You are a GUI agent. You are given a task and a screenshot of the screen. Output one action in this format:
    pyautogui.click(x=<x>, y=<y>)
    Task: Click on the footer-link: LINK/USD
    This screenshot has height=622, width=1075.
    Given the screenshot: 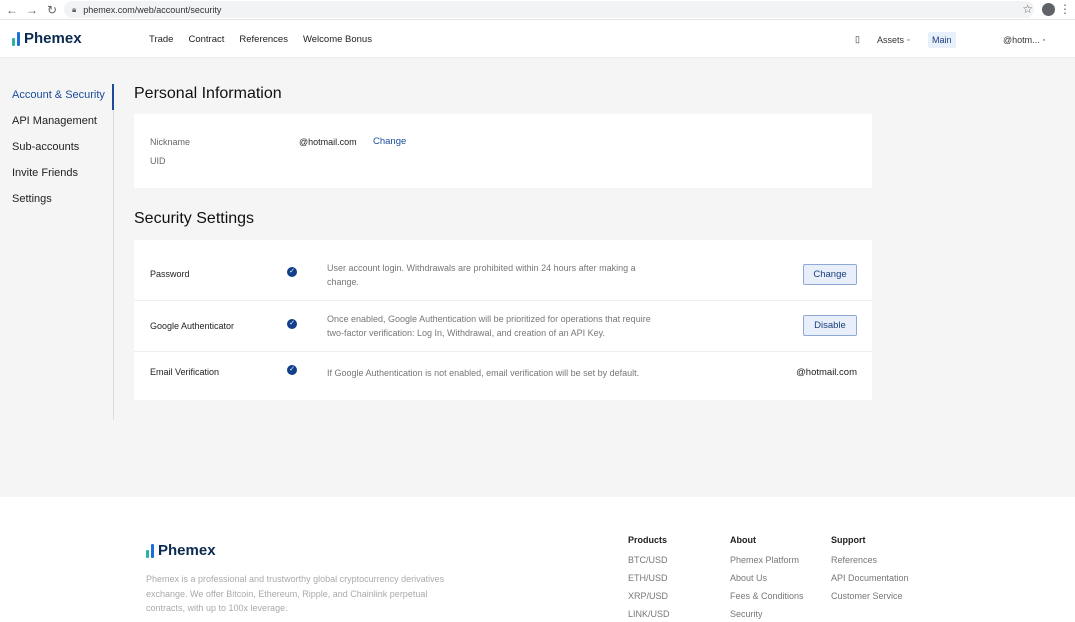 What is the action you would take?
    pyautogui.click(x=649, y=615)
    